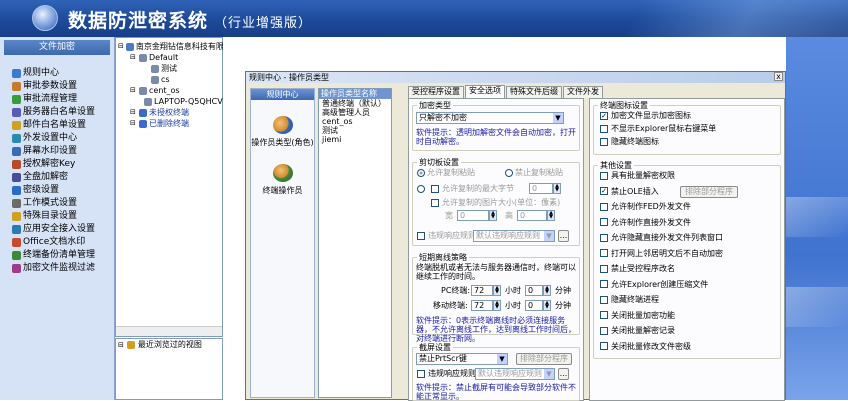 The height and width of the screenshot is (401, 848). Describe the element at coordinates (63, 190) in the screenshot. I see `sidebar-item: 密级设置` at that location.